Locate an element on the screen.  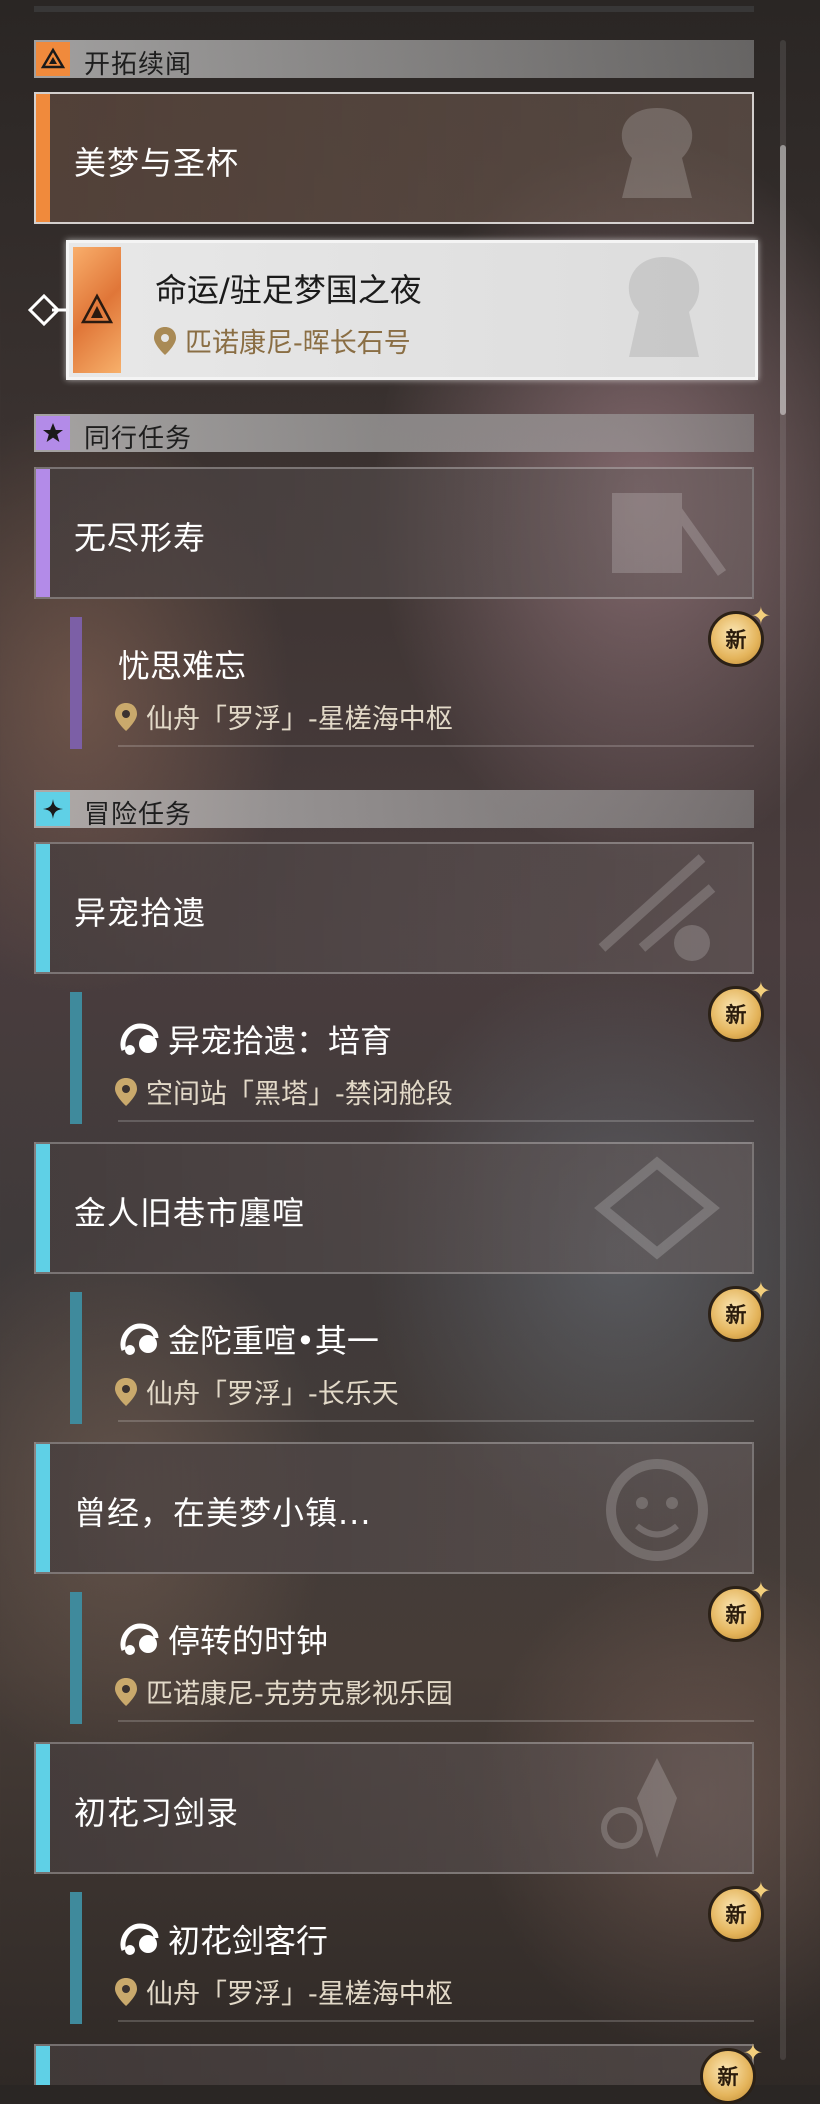
sub-quest-title: 初花剑客行 is located at coordinates (223, 1939).